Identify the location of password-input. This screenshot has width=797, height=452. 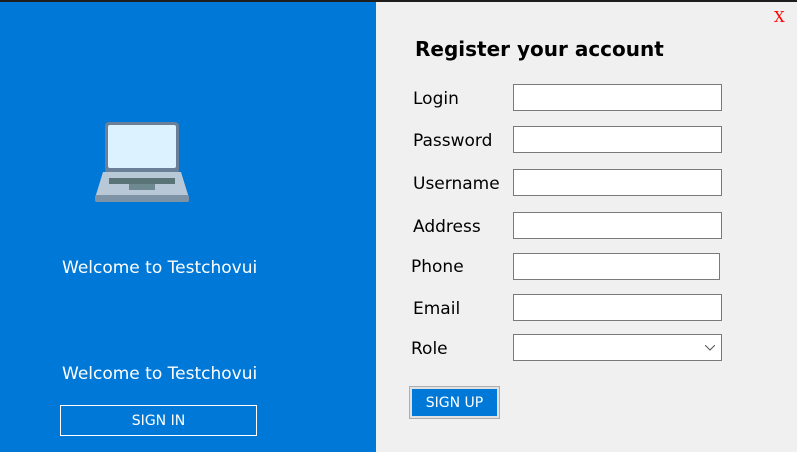
(617, 139).